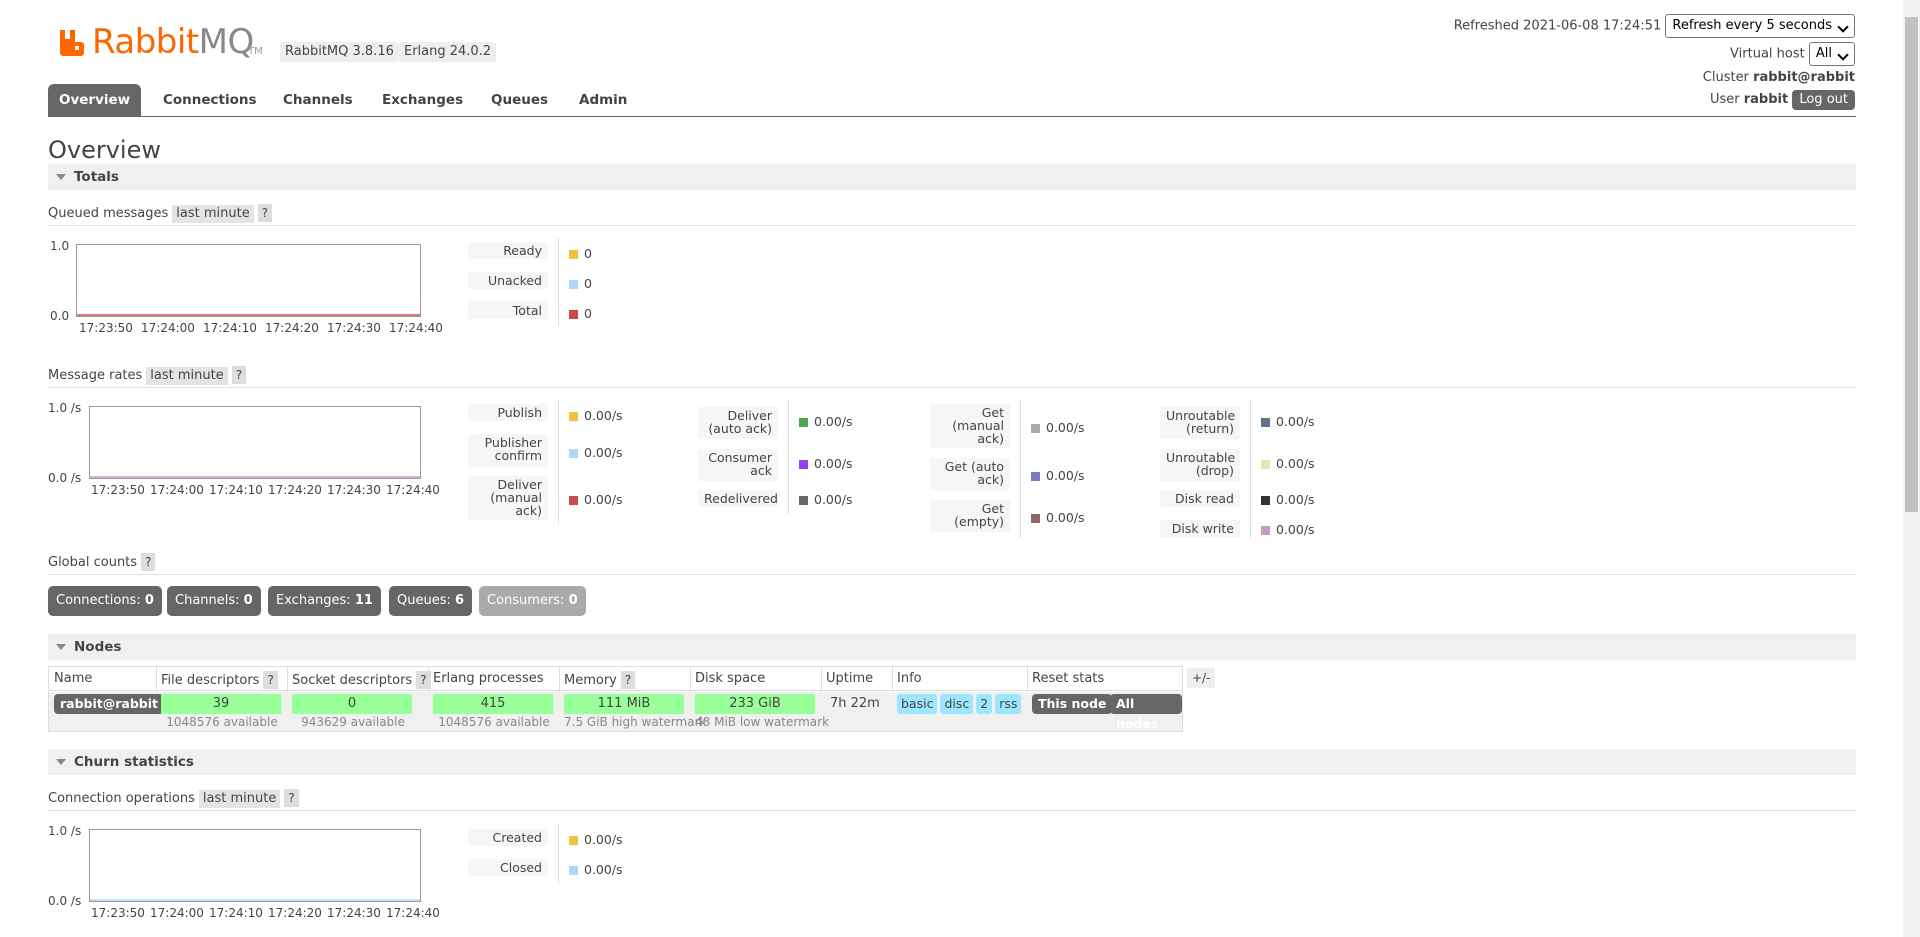  Describe the element at coordinates (214, 601) in the screenshot. I see `channels-count-button: Channels: 0` at that location.